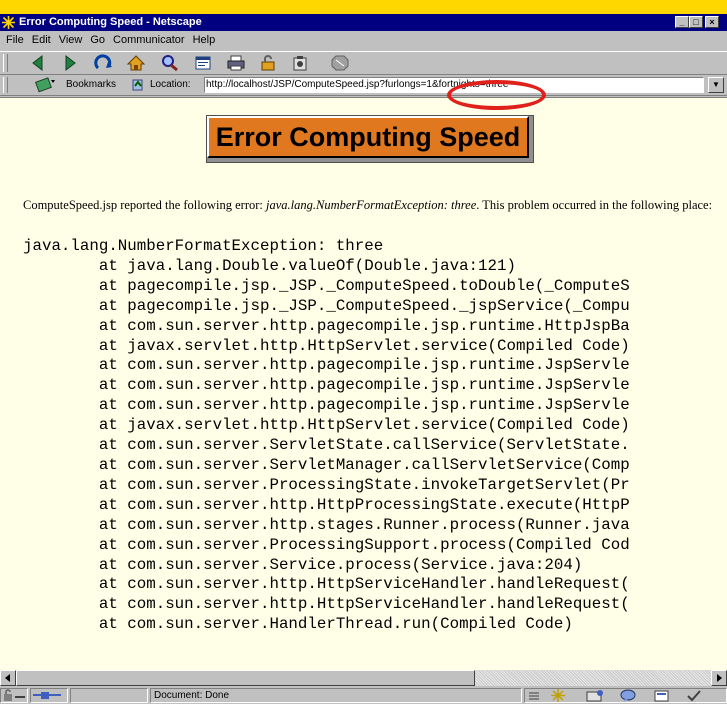 This screenshot has height=704, width=727. Describe the element at coordinates (91, 84) in the screenshot. I see `bookmarks-button: Bookmarks` at that location.